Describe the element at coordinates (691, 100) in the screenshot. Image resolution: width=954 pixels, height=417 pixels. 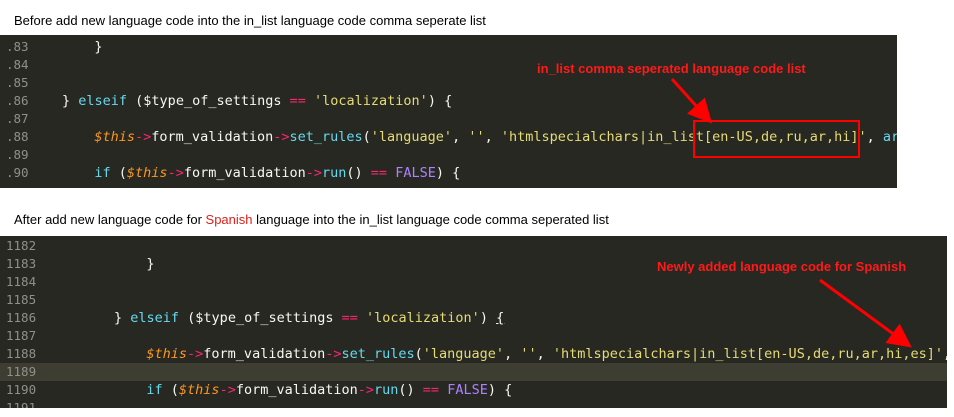
I see `arrow-before` at that location.